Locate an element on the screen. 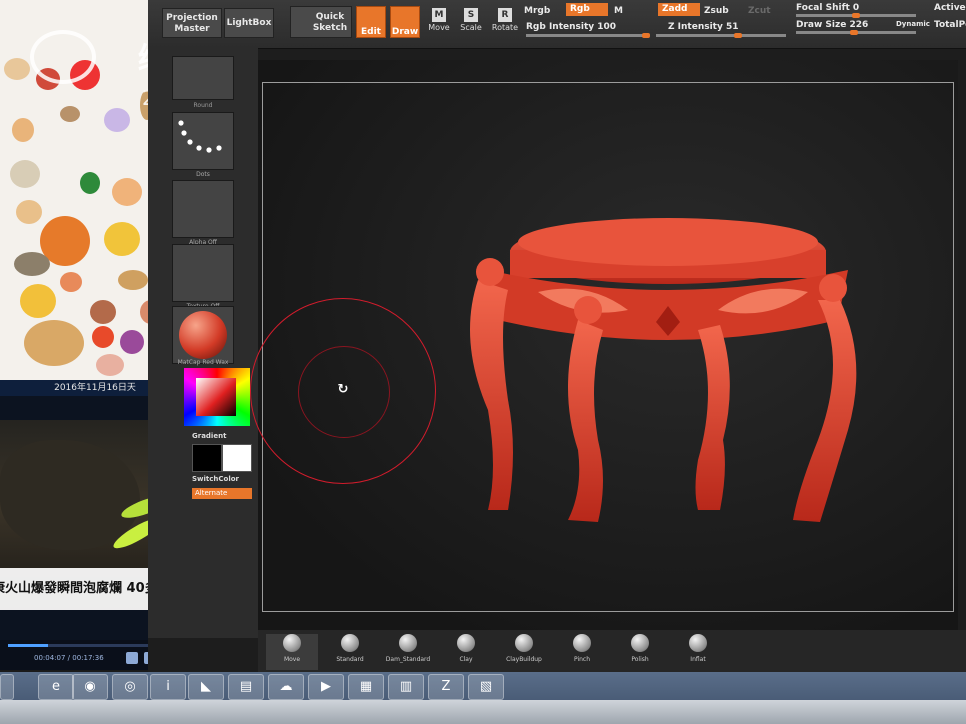 The width and height of the screenshot is (966, 724). info-app-icon: i is located at coordinates (168, 687).